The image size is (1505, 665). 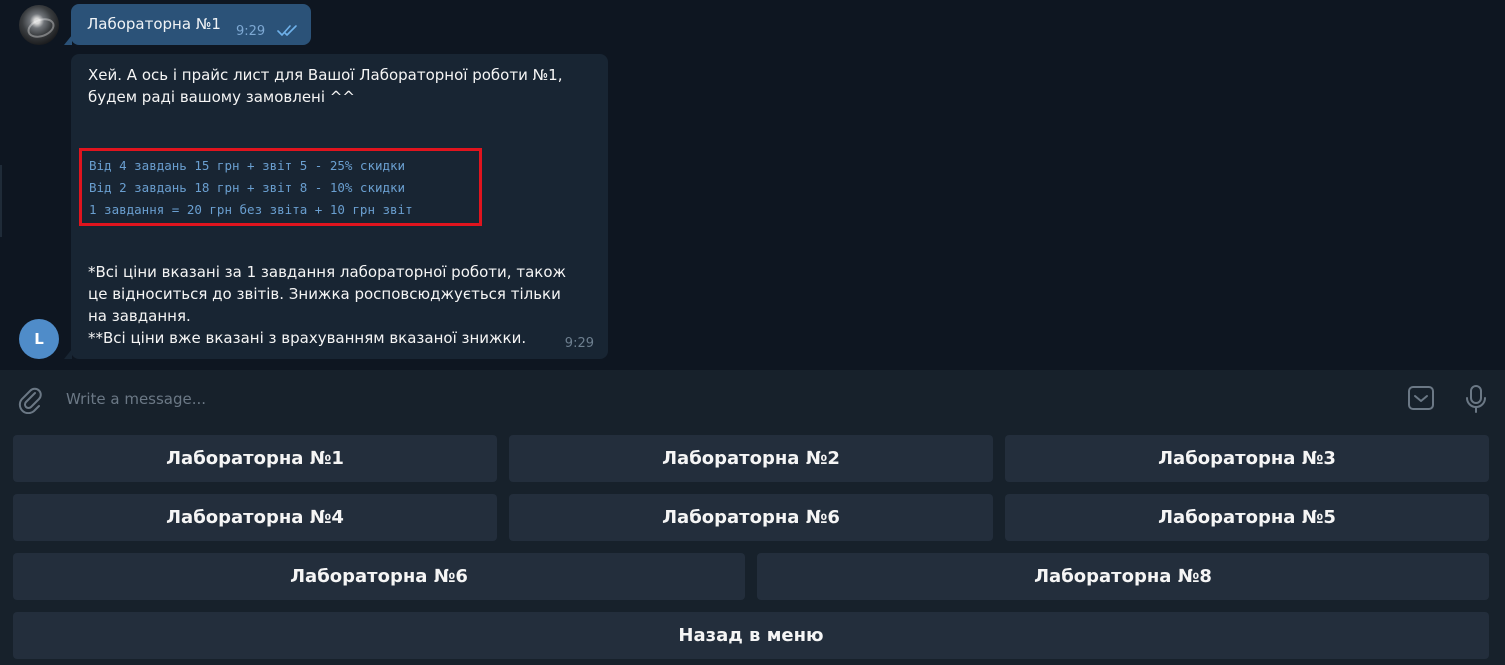 What do you see at coordinates (39, 339) in the screenshot?
I see `bot-avatar: L` at bounding box center [39, 339].